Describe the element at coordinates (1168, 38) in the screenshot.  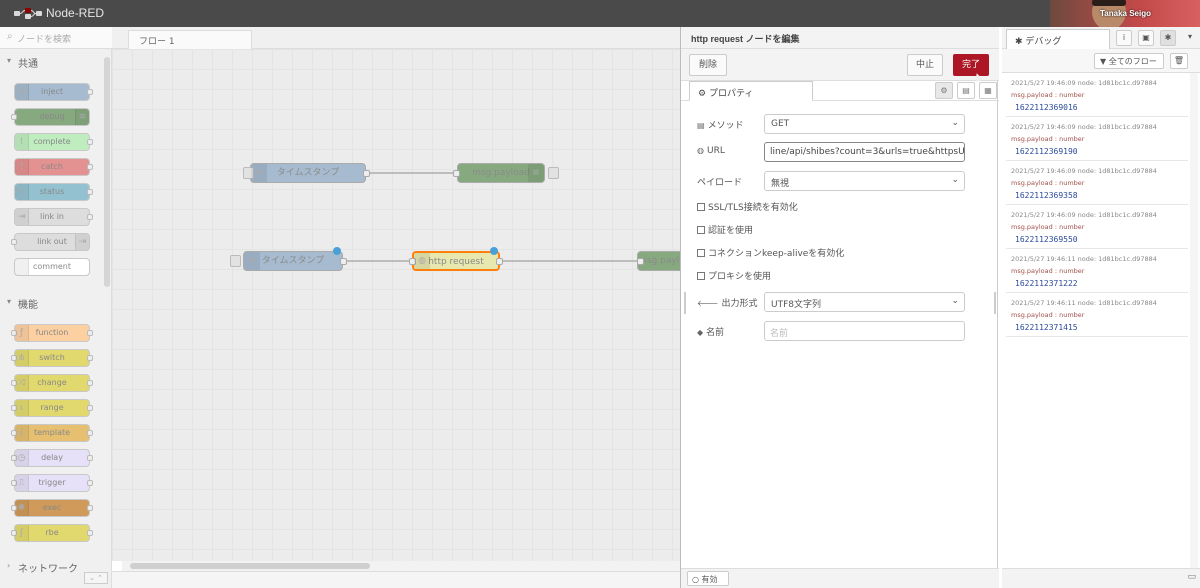
I see `bug-icon: ✱` at that location.